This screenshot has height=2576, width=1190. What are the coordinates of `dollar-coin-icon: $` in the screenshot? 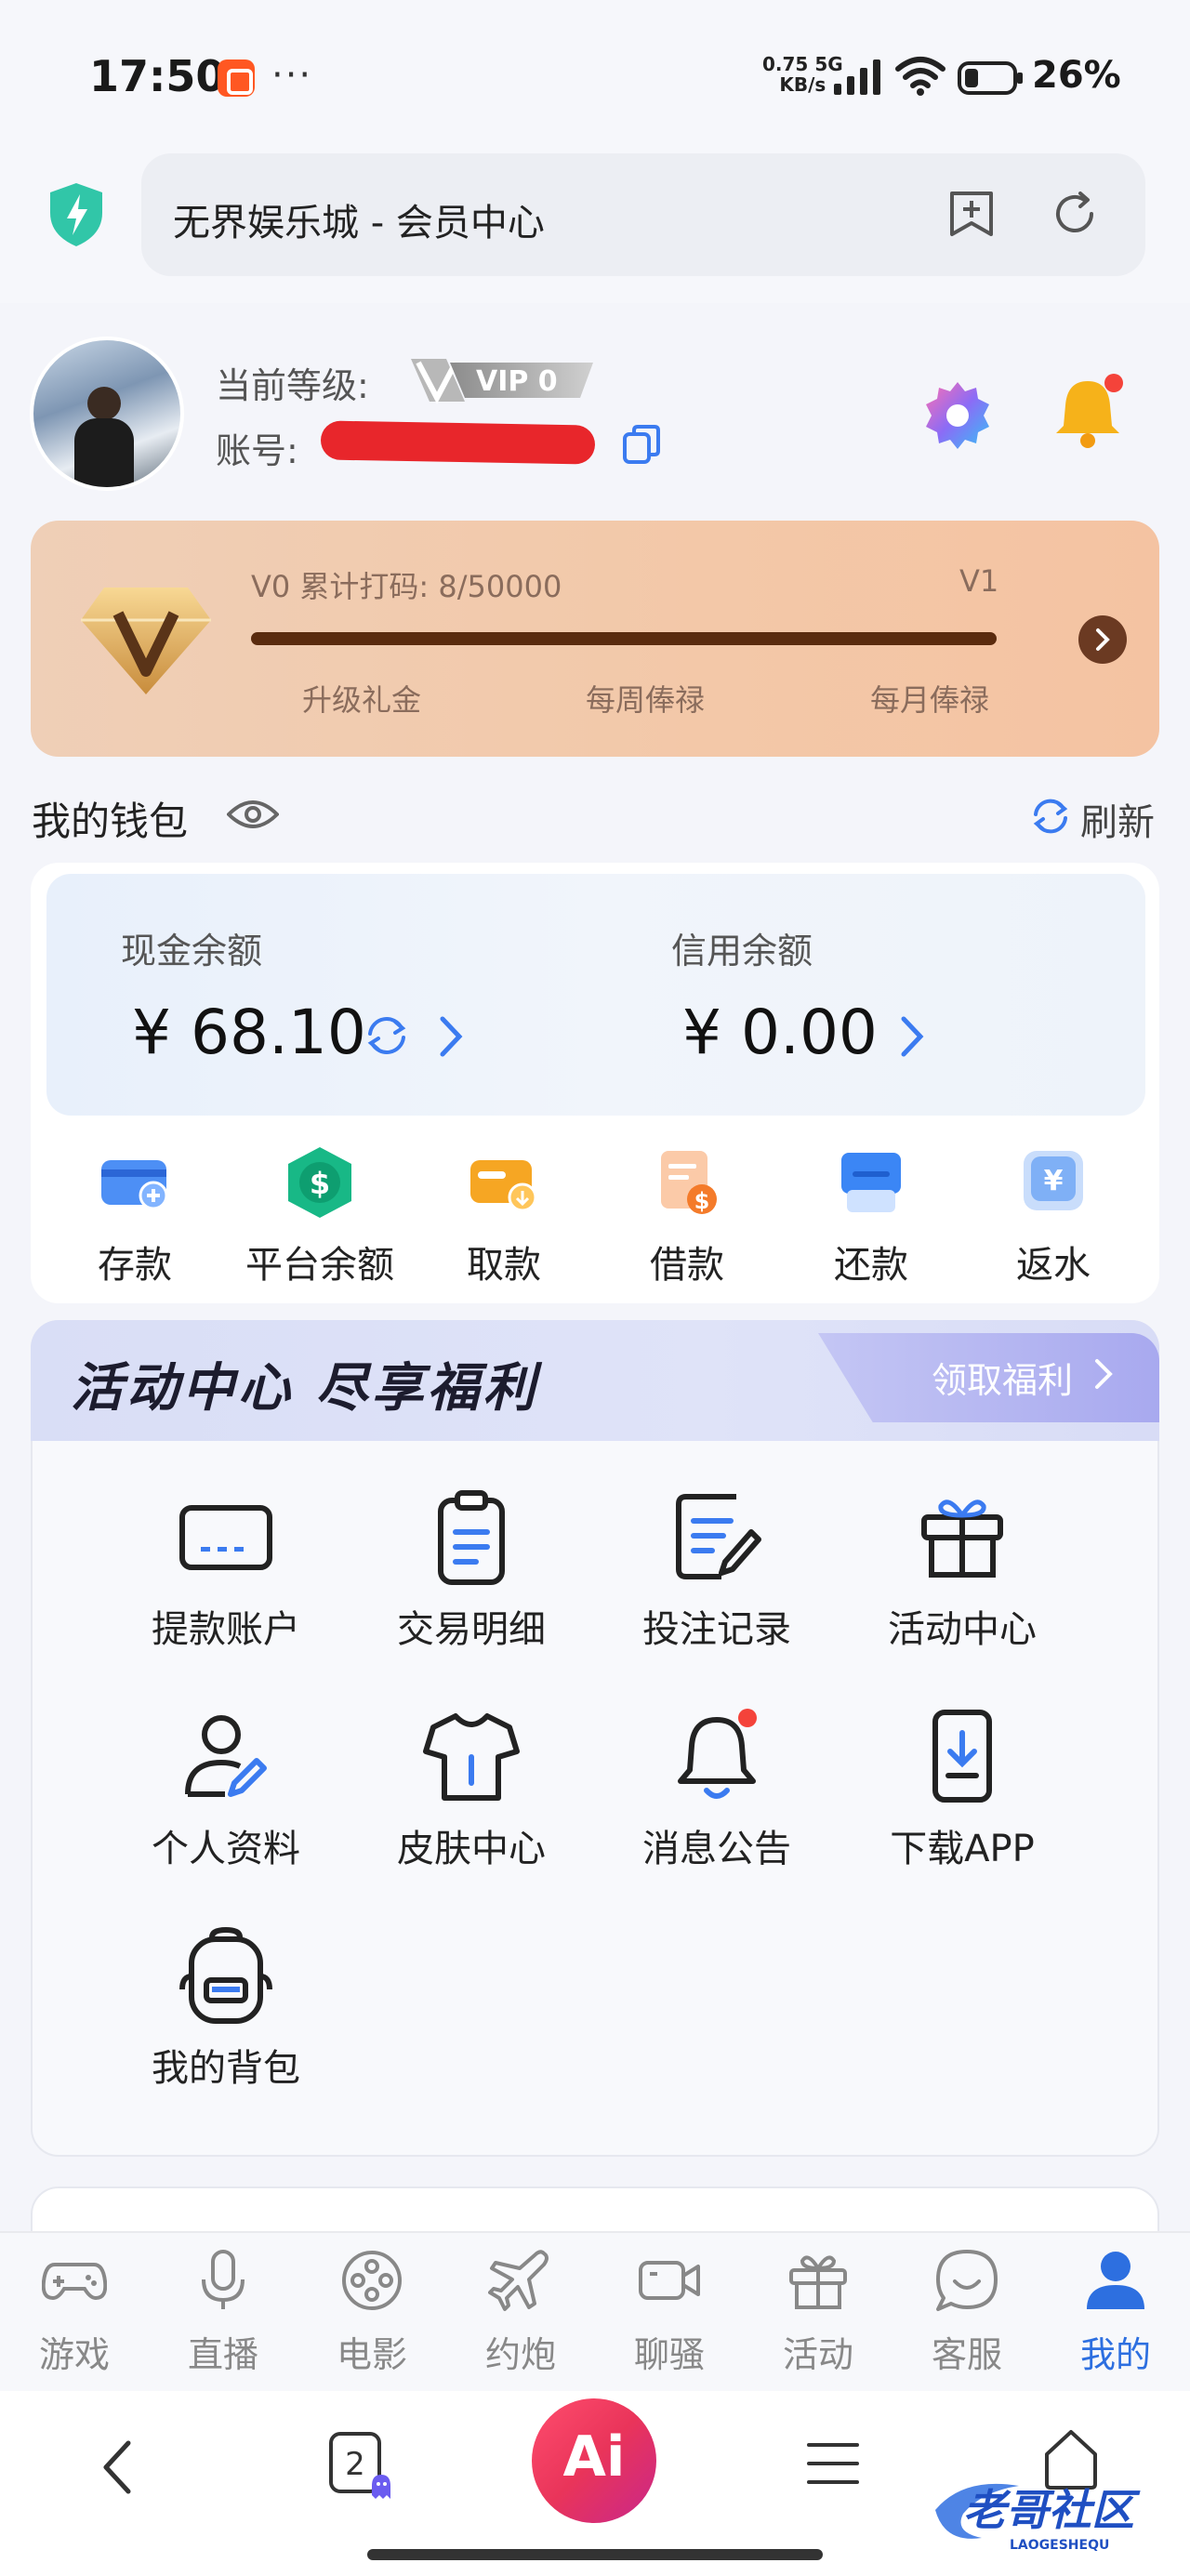 It's located at (319, 1182).